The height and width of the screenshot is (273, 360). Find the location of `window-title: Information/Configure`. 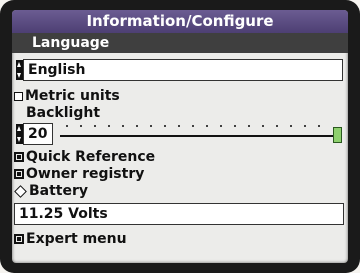

window-title: Information/Configure is located at coordinates (180, 21).